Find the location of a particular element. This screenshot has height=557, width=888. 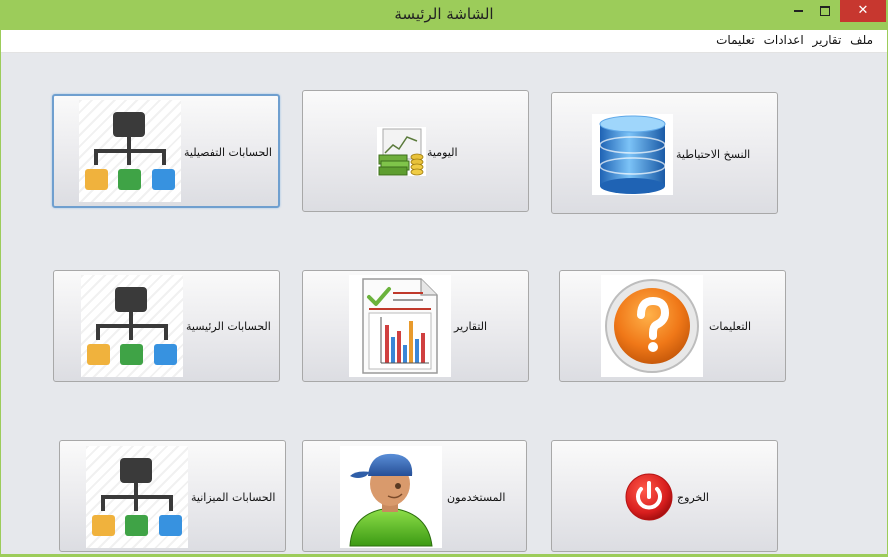

menu-reports: تقارير is located at coordinates (827, 40).